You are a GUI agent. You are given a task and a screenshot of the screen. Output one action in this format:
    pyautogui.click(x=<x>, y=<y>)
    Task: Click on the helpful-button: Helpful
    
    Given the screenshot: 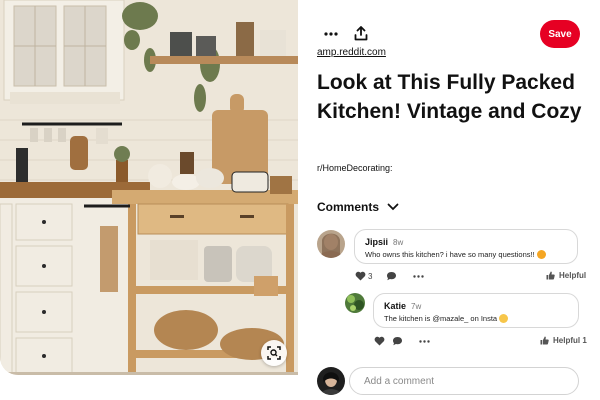 What is the action you would take?
    pyautogui.click(x=566, y=275)
    